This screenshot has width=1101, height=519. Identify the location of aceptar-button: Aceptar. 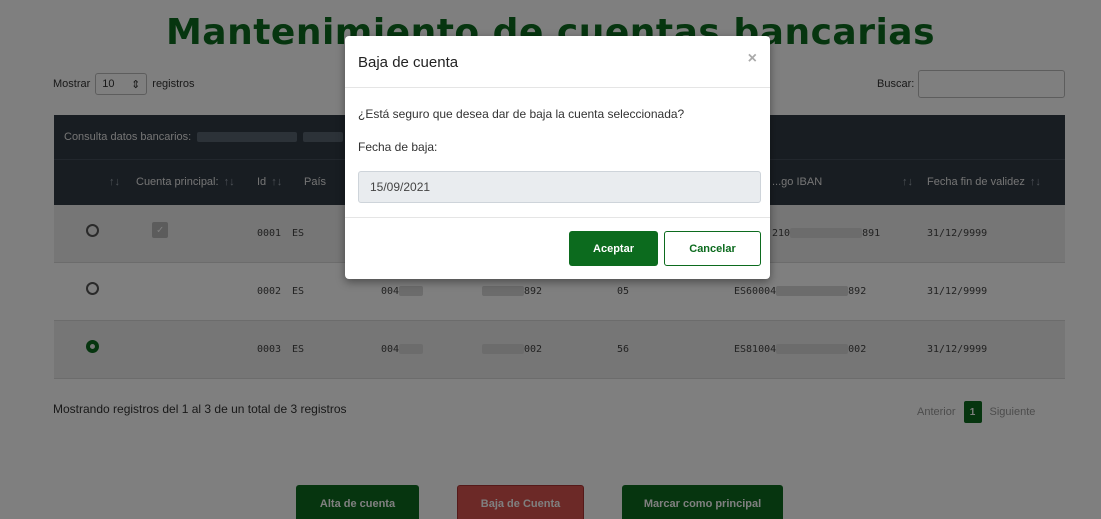
(613, 248).